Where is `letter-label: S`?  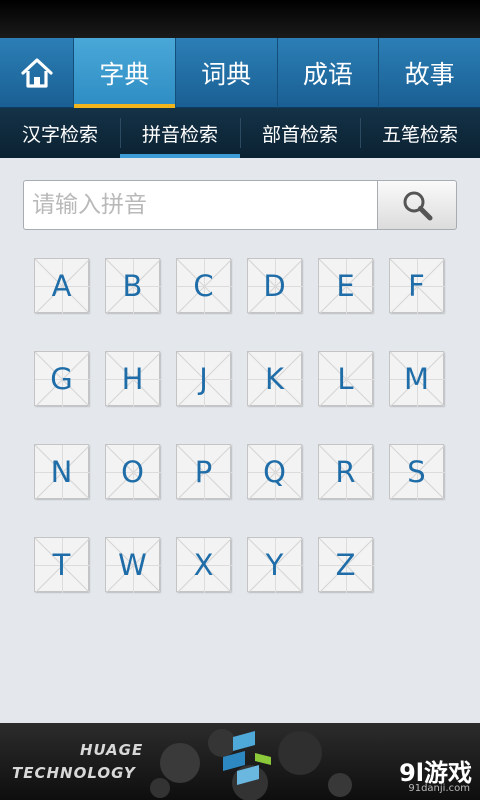
letter-label: S is located at coordinates (416, 471).